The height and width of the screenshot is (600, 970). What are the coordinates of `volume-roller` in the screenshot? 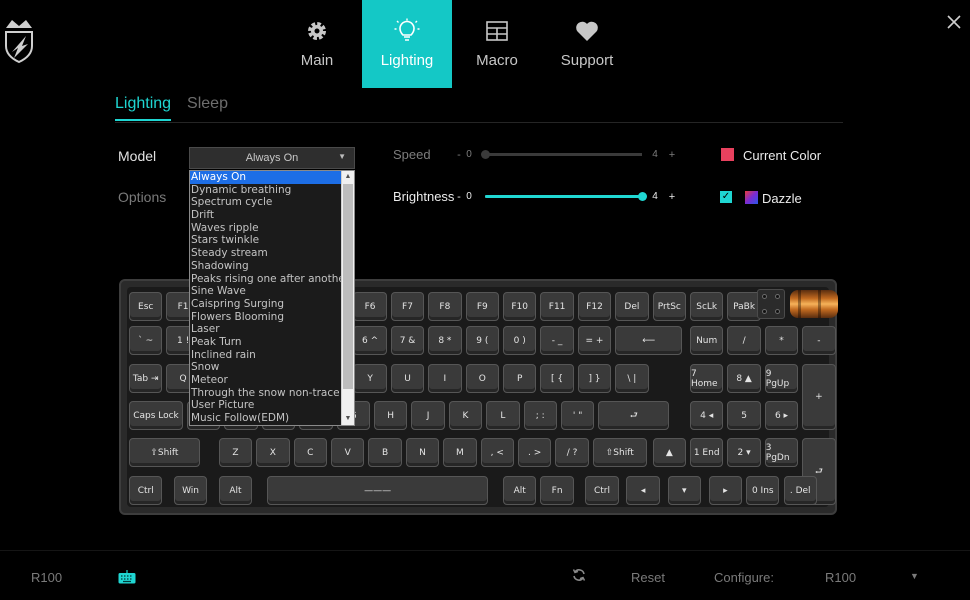 It's located at (814, 304).